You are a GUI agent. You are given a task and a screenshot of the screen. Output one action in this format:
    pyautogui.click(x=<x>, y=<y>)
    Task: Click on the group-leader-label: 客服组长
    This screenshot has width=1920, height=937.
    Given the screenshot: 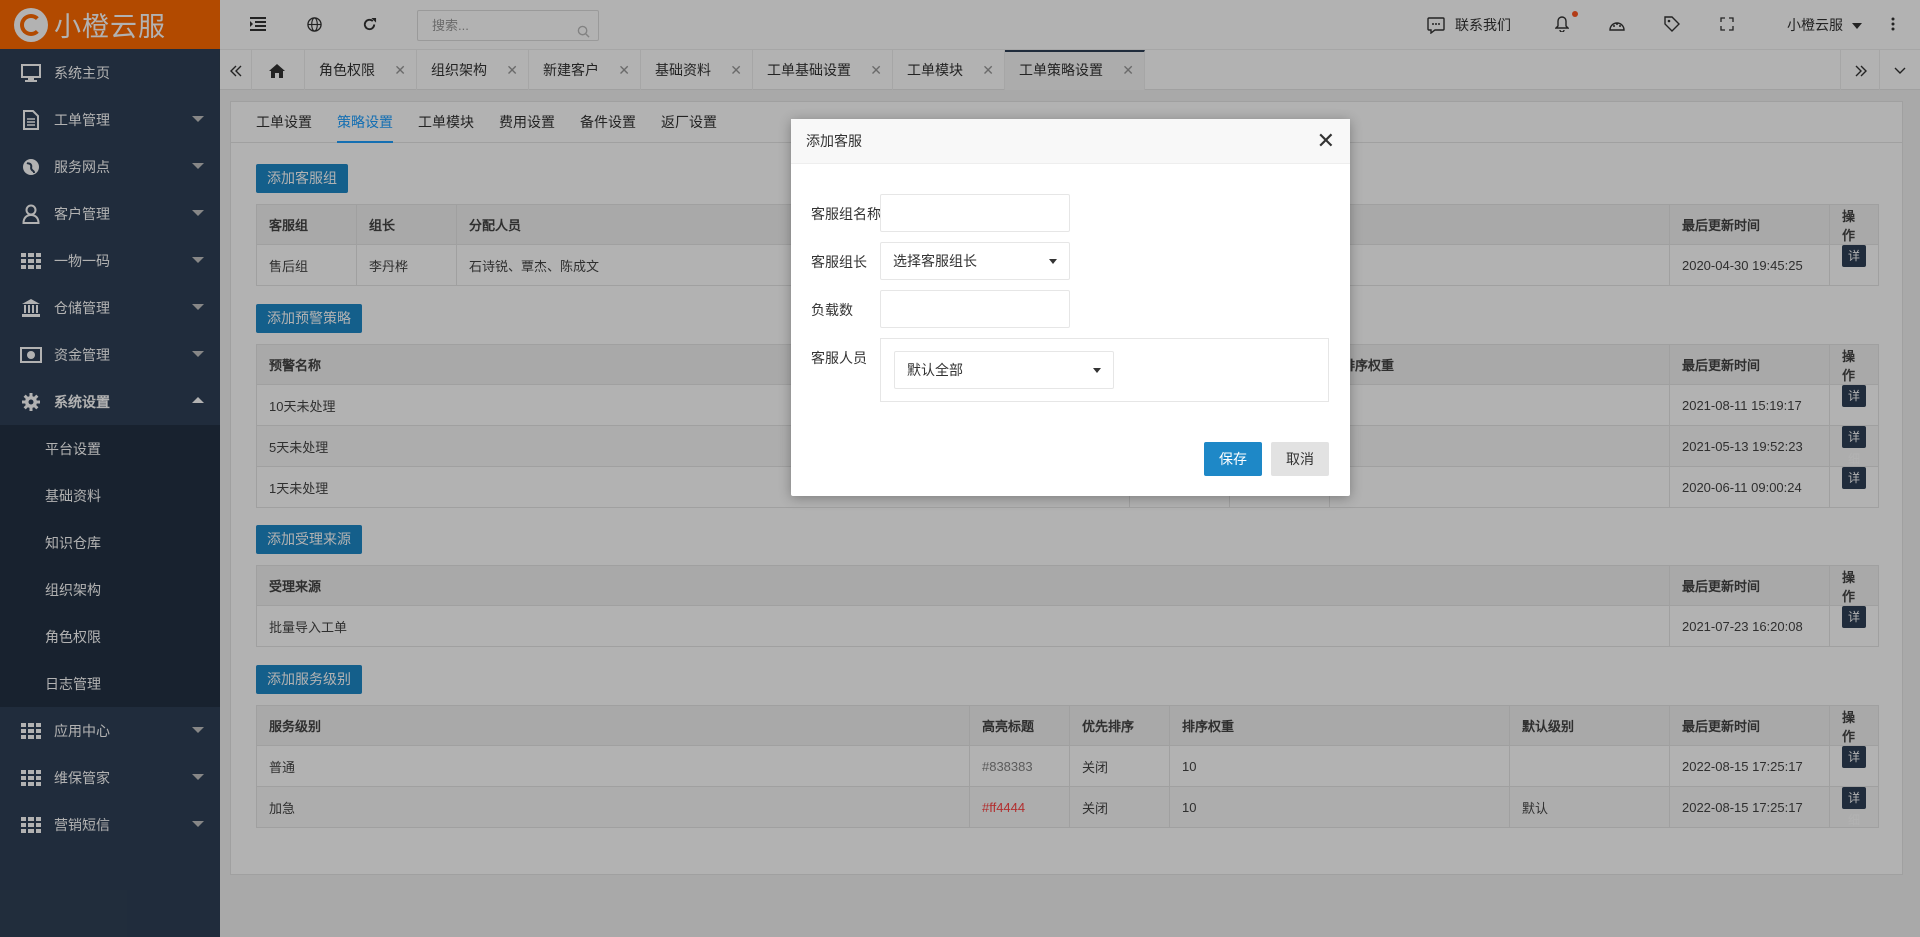 What is the action you would take?
    pyautogui.click(x=839, y=262)
    